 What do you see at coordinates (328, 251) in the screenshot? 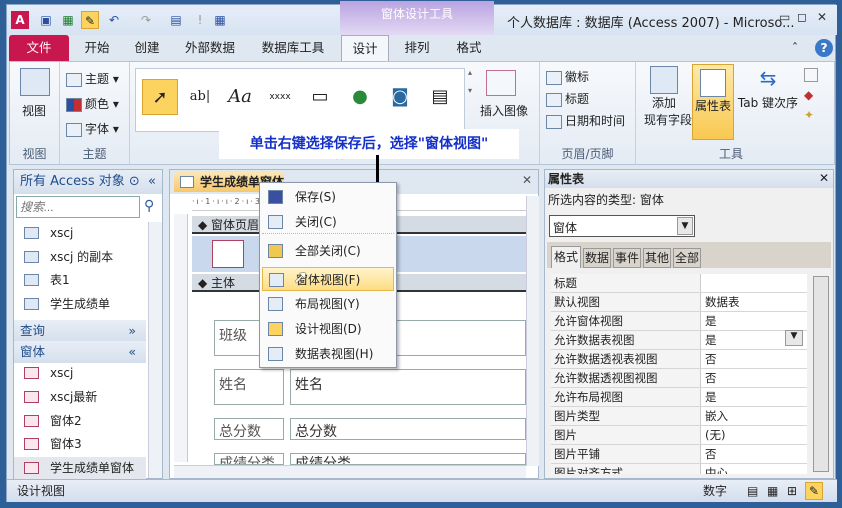
I see `menu-item-close-all: 全部关闭(C)` at bounding box center [328, 251].